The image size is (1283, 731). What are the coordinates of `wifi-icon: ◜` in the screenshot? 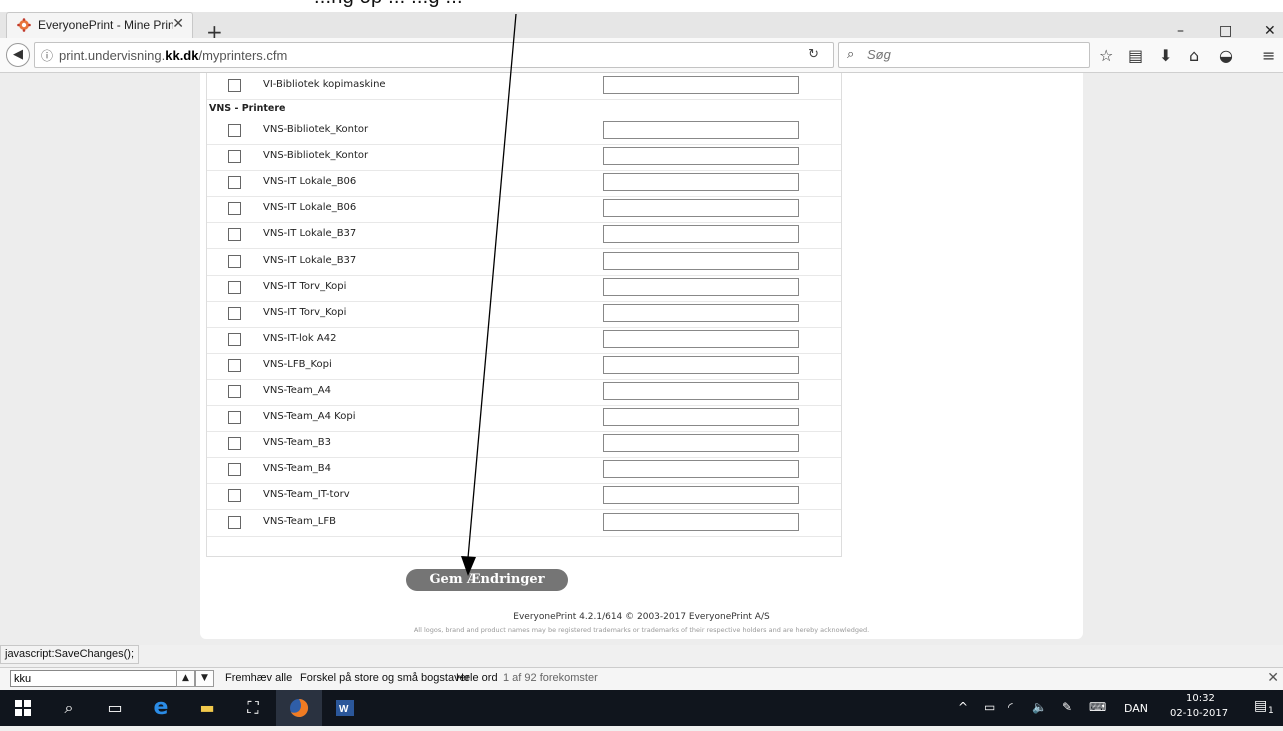 It's located at (1010, 707).